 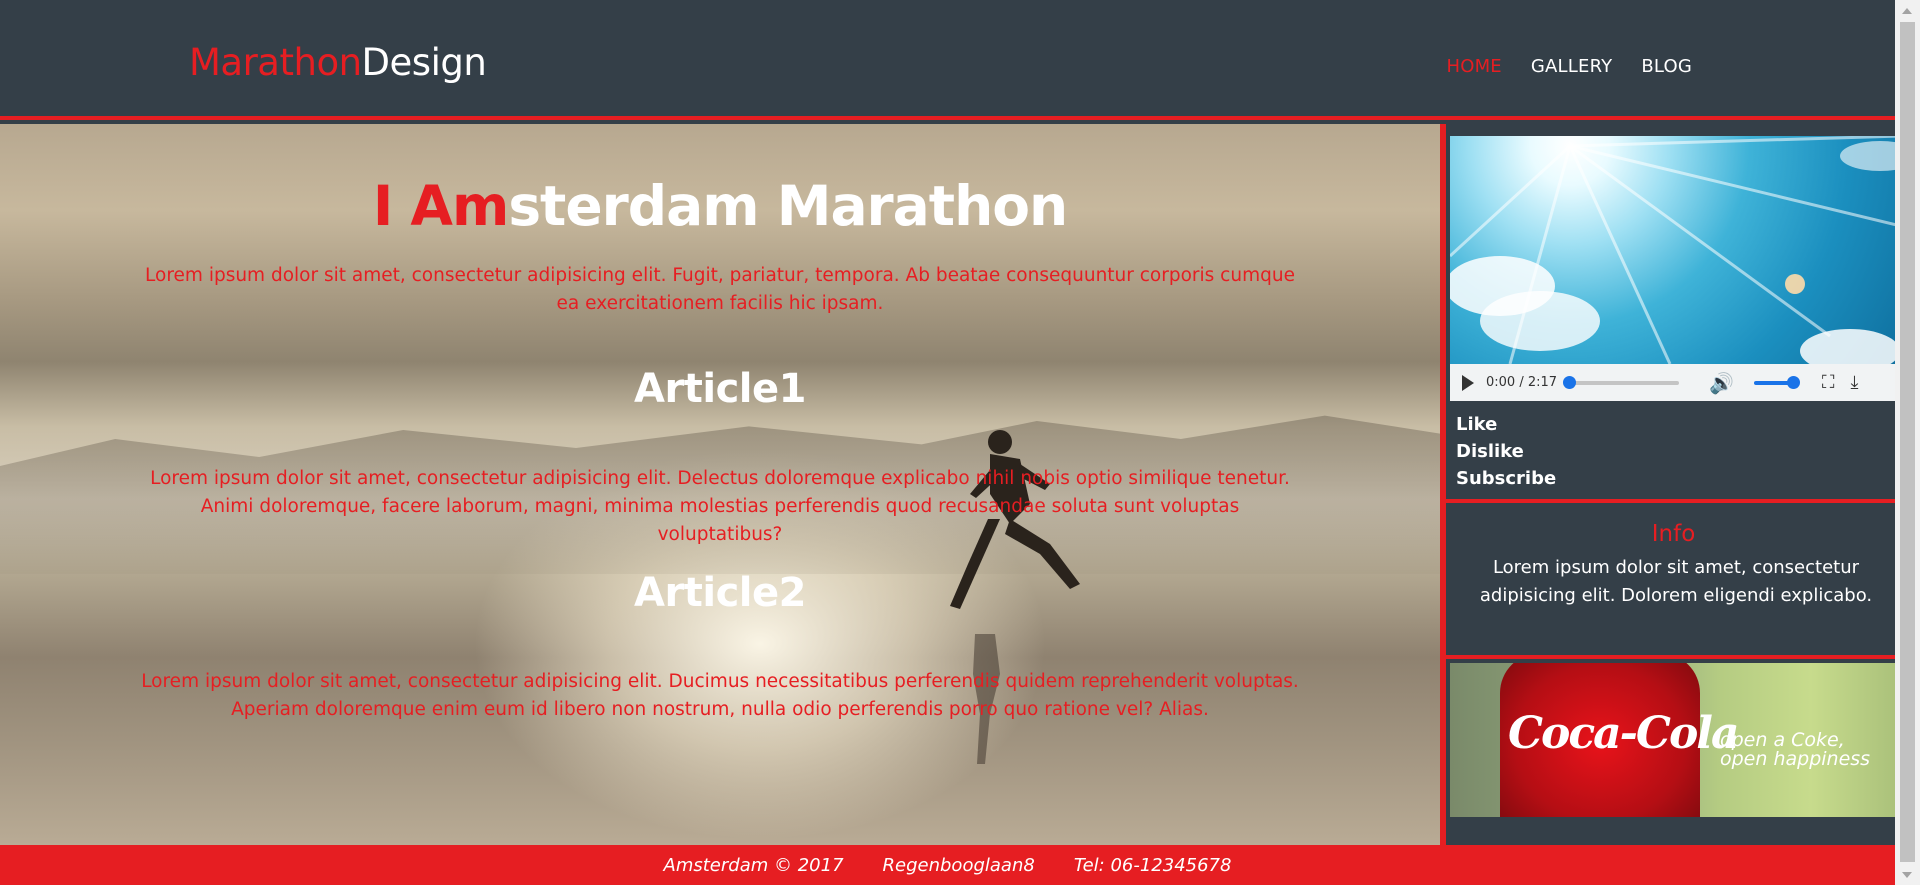 I want to click on volume-knob, so click(x=1793, y=382).